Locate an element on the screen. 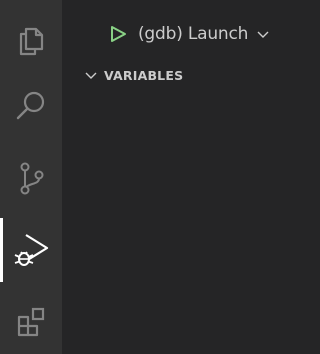  search-icon is located at coordinates (30, 105).